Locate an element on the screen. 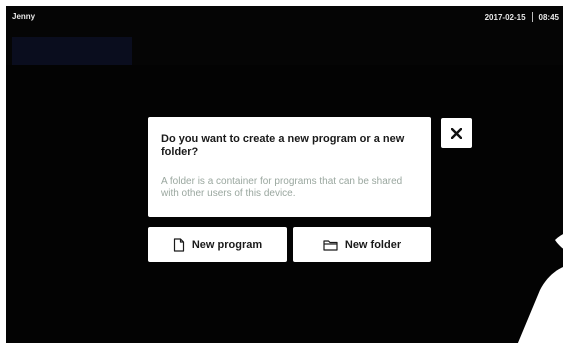  new-folder-button: New folder is located at coordinates (362, 244).